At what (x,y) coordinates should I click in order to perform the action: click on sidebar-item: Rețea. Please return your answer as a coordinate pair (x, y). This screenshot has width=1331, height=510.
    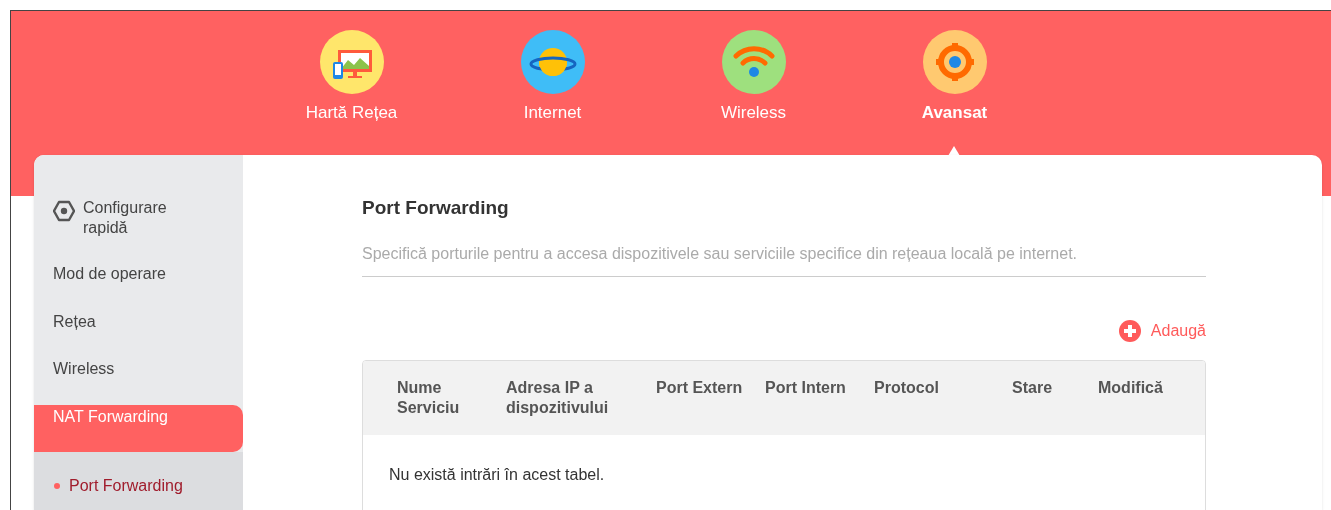
    Looking at the image, I should click on (138, 333).